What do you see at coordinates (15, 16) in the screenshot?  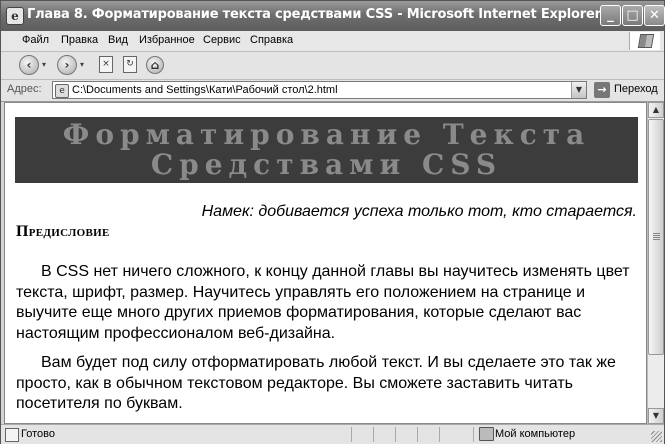 I see `ie-logo-icon: e` at bounding box center [15, 16].